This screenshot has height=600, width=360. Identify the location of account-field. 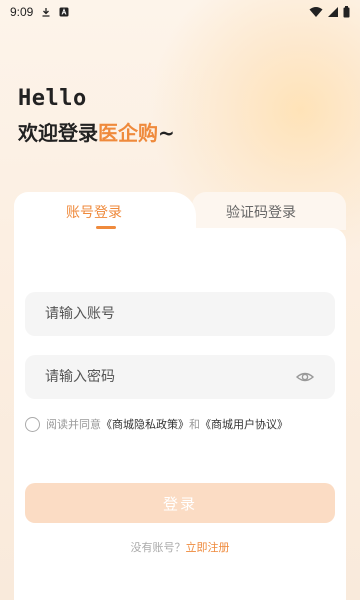
(180, 314).